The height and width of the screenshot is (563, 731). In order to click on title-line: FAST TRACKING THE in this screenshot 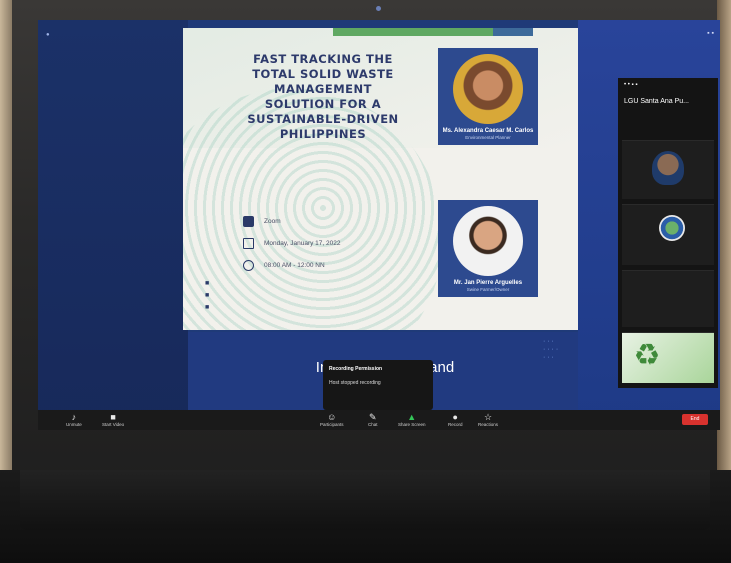, I will do `click(323, 59)`.